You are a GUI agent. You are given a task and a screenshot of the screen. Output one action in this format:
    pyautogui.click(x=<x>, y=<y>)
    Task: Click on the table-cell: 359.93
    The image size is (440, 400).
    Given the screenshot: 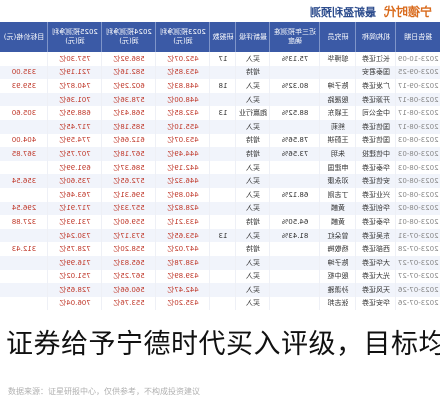 What is the action you would take?
    pyautogui.click(x=24, y=86)
    